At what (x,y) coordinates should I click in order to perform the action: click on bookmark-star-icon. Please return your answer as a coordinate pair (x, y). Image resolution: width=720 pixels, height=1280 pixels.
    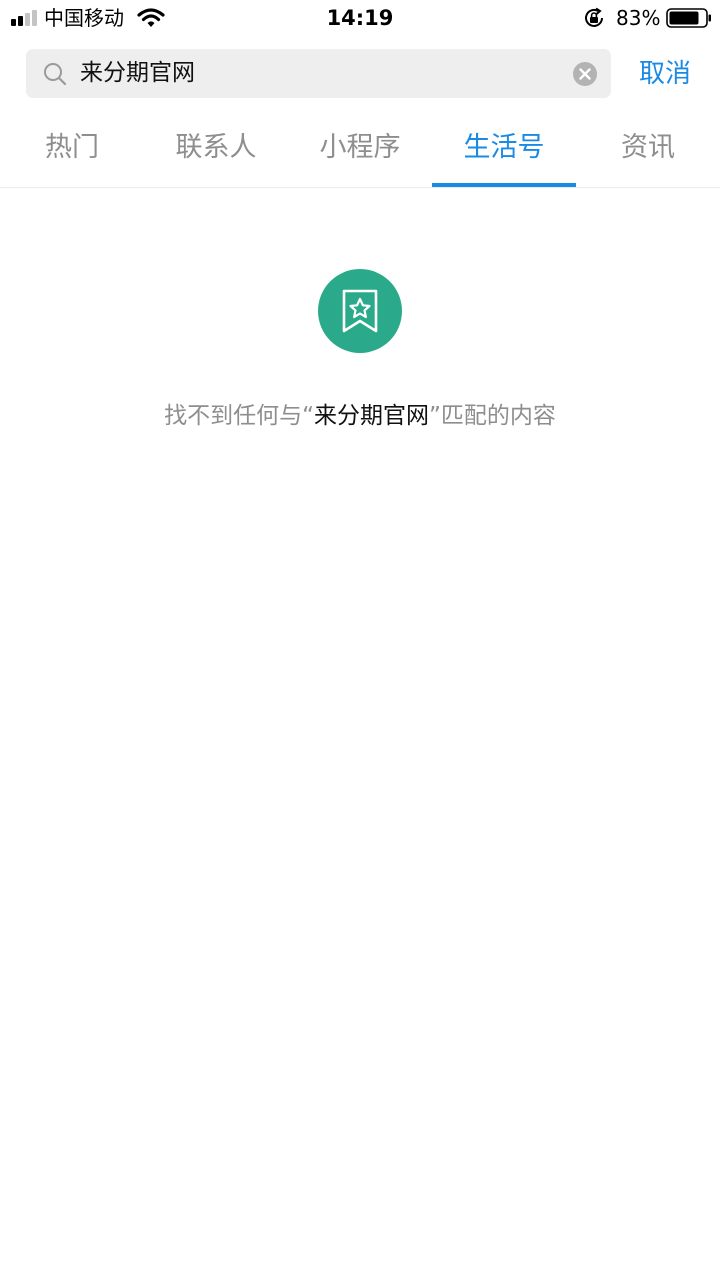
    Looking at the image, I should click on (360, 311).